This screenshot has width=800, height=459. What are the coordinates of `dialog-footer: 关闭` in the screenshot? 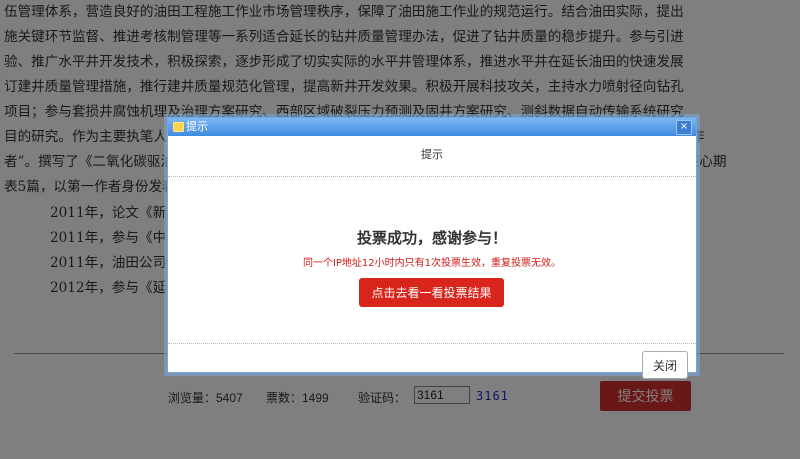 It's located at (432, 366).